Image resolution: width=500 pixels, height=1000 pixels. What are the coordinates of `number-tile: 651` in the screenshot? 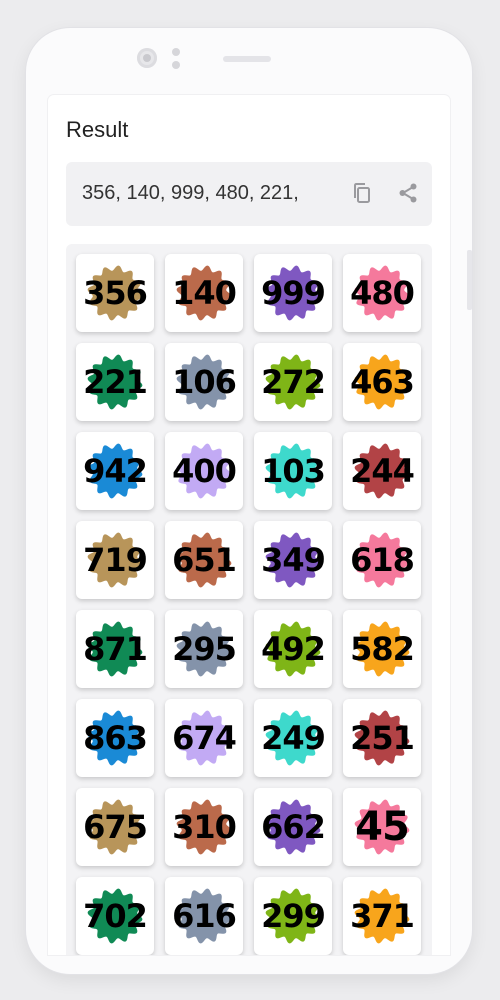 It's located at (204, 560).